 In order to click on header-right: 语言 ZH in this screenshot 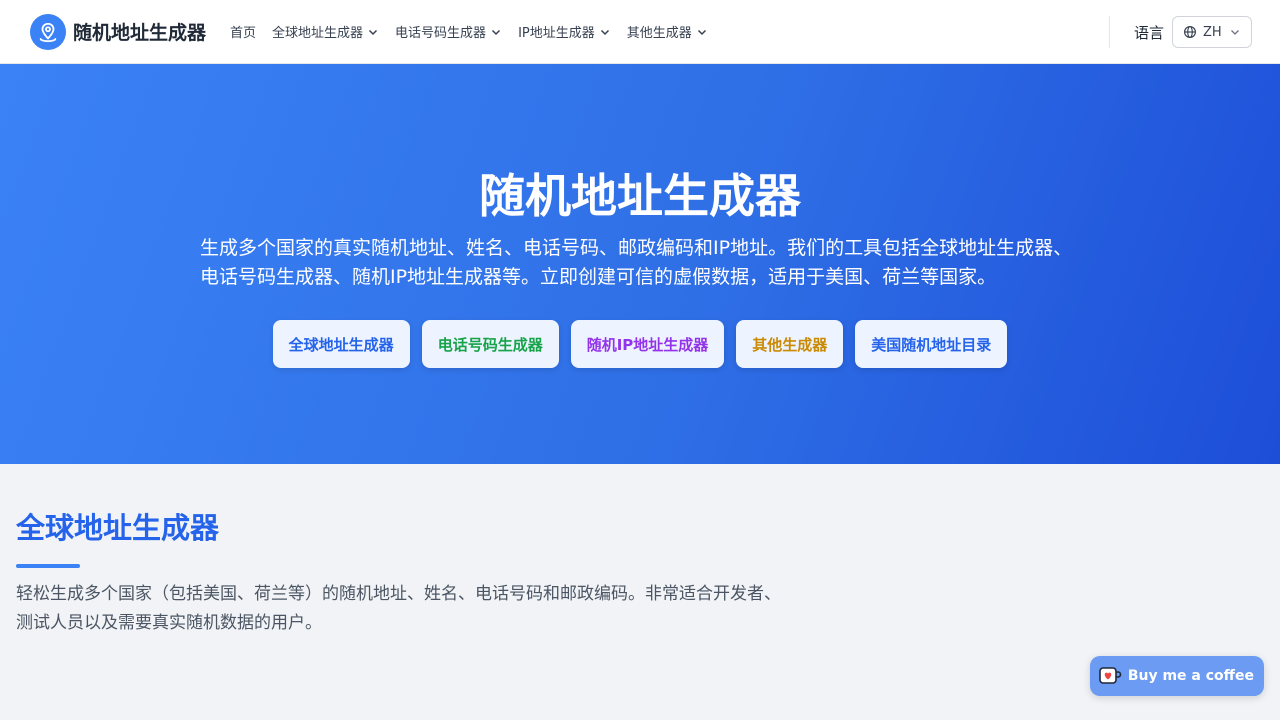, I will do `click(1180, 32)`.